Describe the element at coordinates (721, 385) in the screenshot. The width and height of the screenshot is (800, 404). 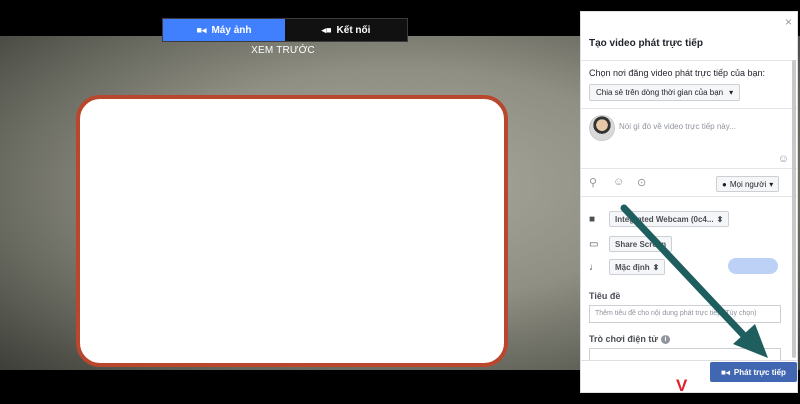
I see `watermark-text: forum.vn` at that location.